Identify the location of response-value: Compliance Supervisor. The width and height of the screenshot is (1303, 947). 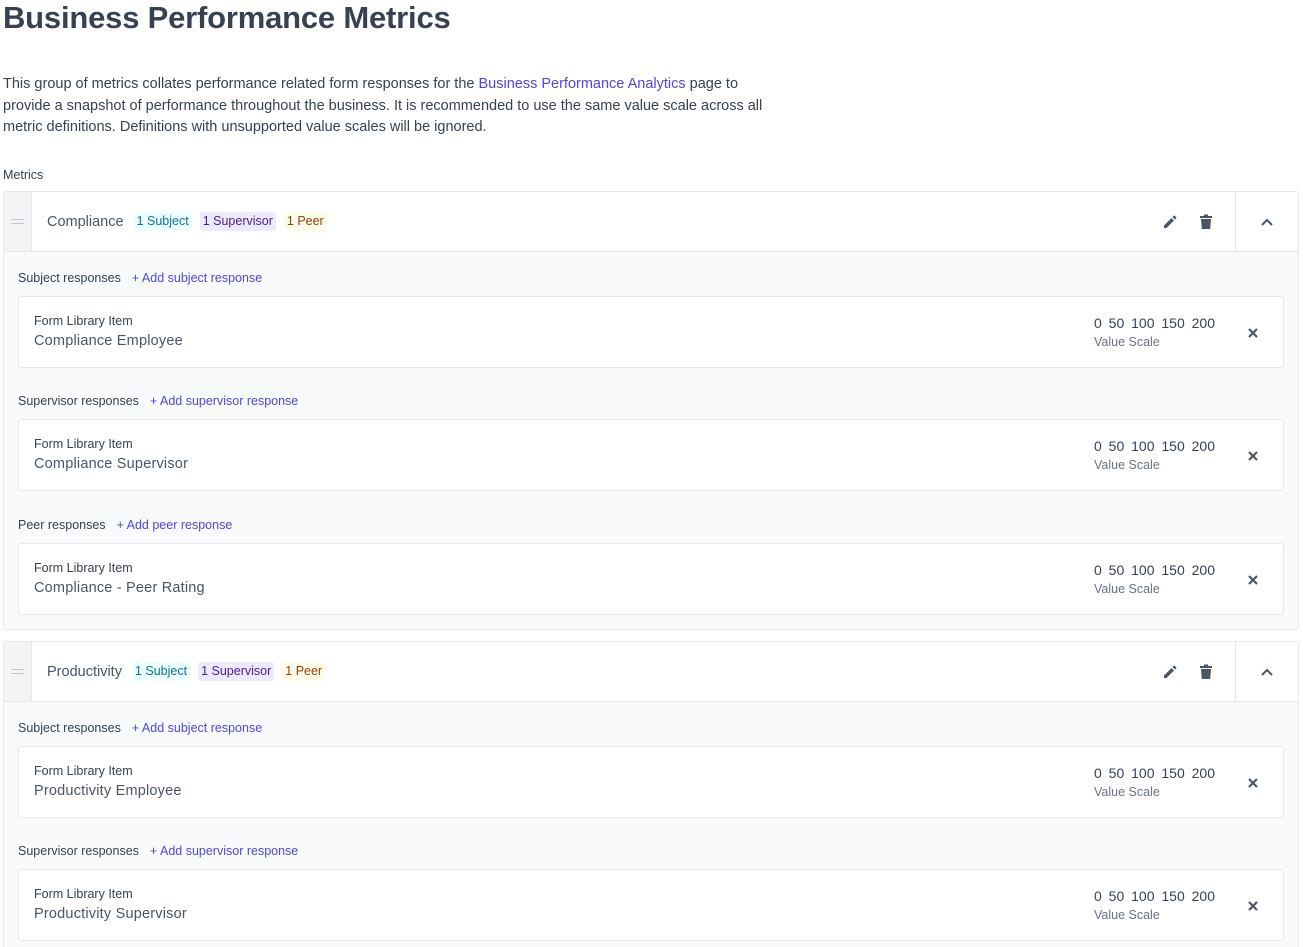
(111, 463).